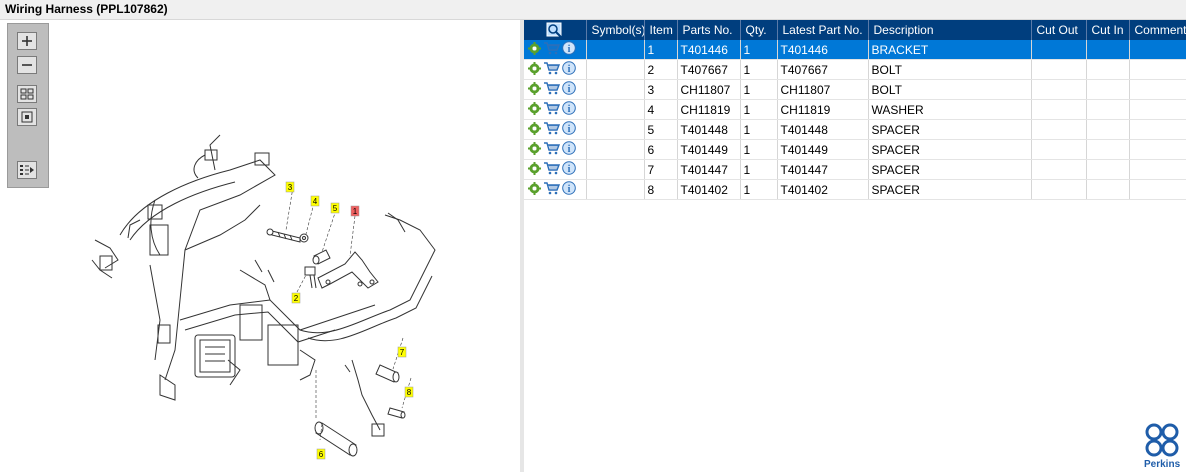 The image size is (1186, 472). Describe the element at coordinates (349, 320) in the screenshot. I see `callout-layer: 1 2 3 4 5 6 7 8` at that location.